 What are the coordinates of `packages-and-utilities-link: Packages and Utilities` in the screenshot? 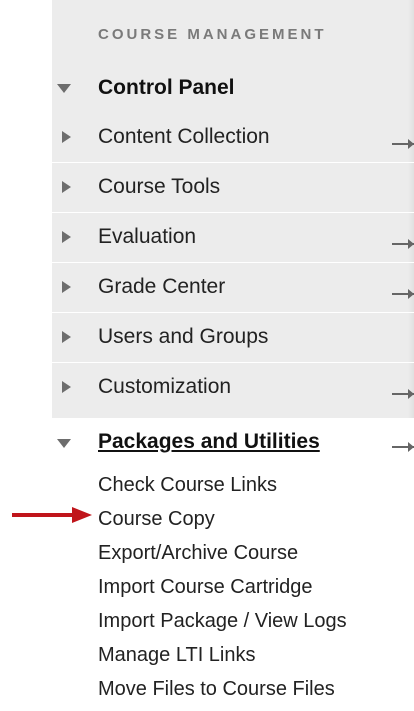 It's located at (209, 442).